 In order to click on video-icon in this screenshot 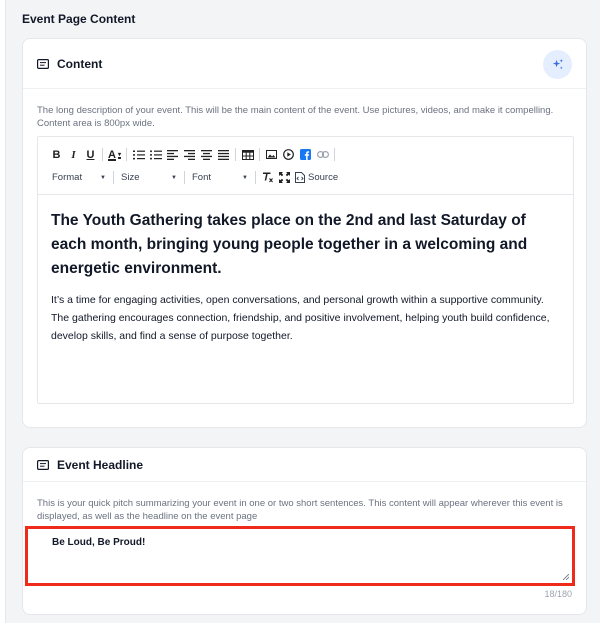, I will do `click(288, 154)`.